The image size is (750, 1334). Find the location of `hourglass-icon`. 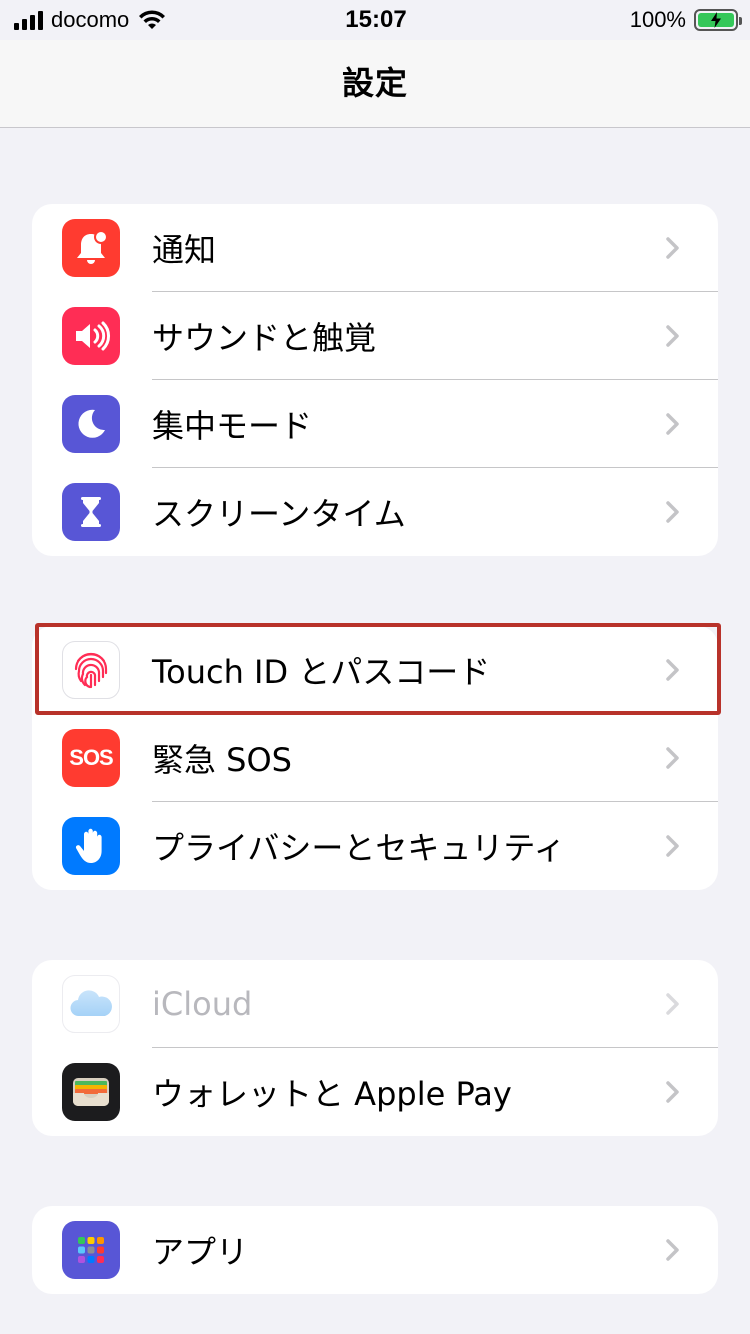

hourglass-icon is located at coordinates (91, 512).